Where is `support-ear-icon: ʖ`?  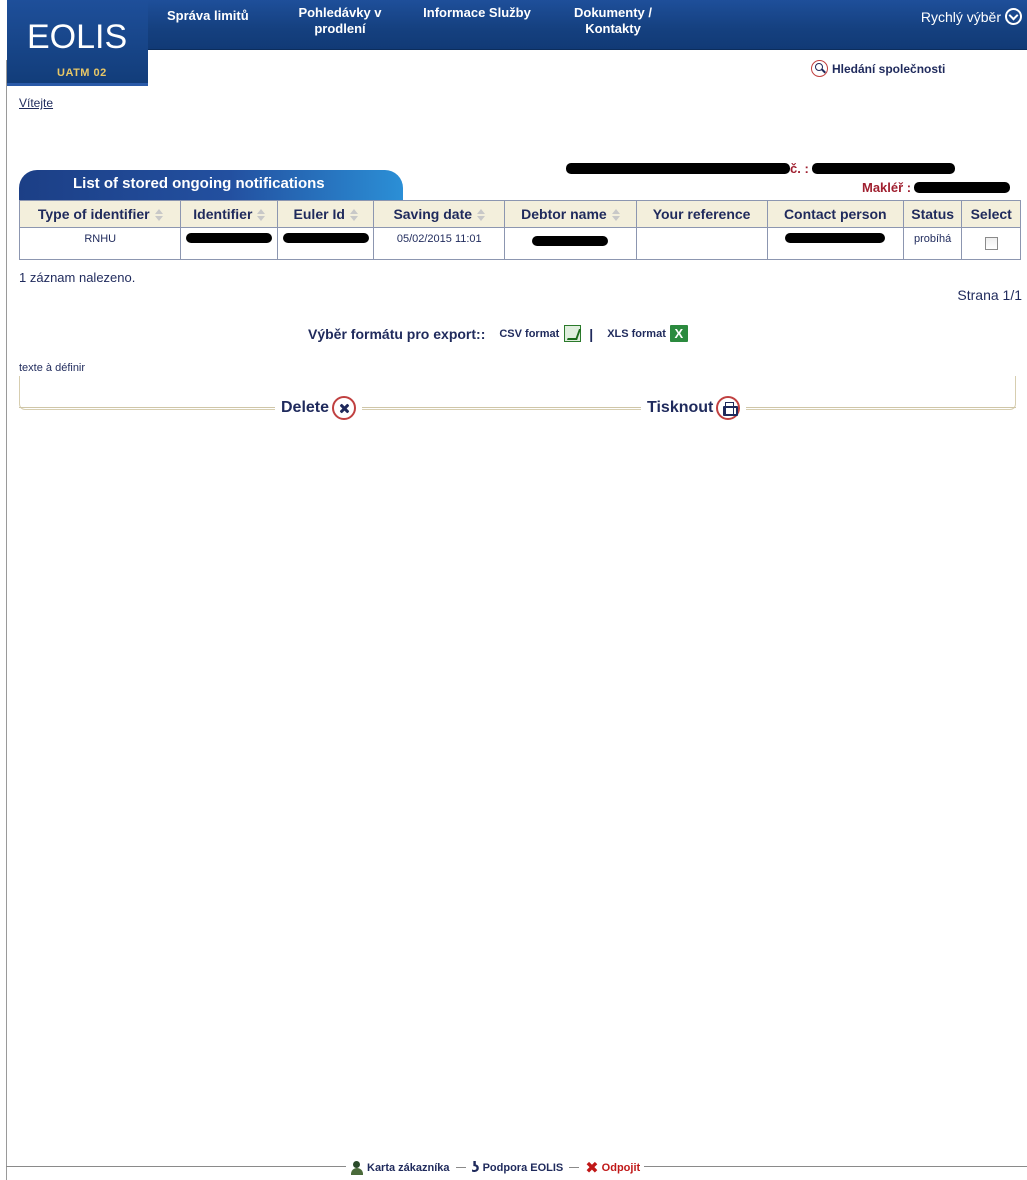 support-ear-icon: ʖ is located at coordinates (475, 1167).